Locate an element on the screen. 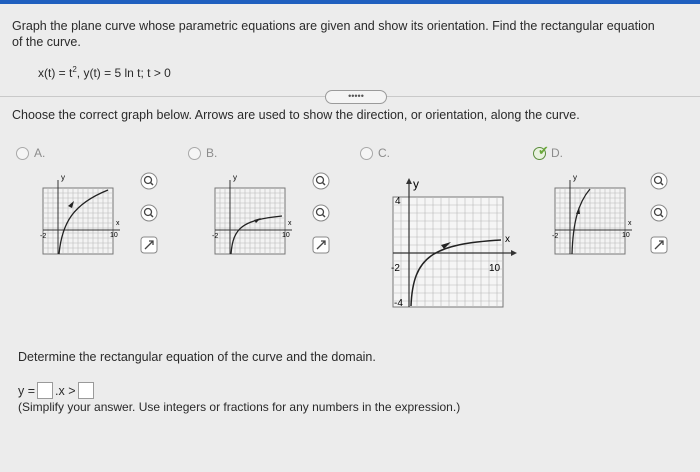  graph-c-ten: 10 is located at coordinates (495, 268).